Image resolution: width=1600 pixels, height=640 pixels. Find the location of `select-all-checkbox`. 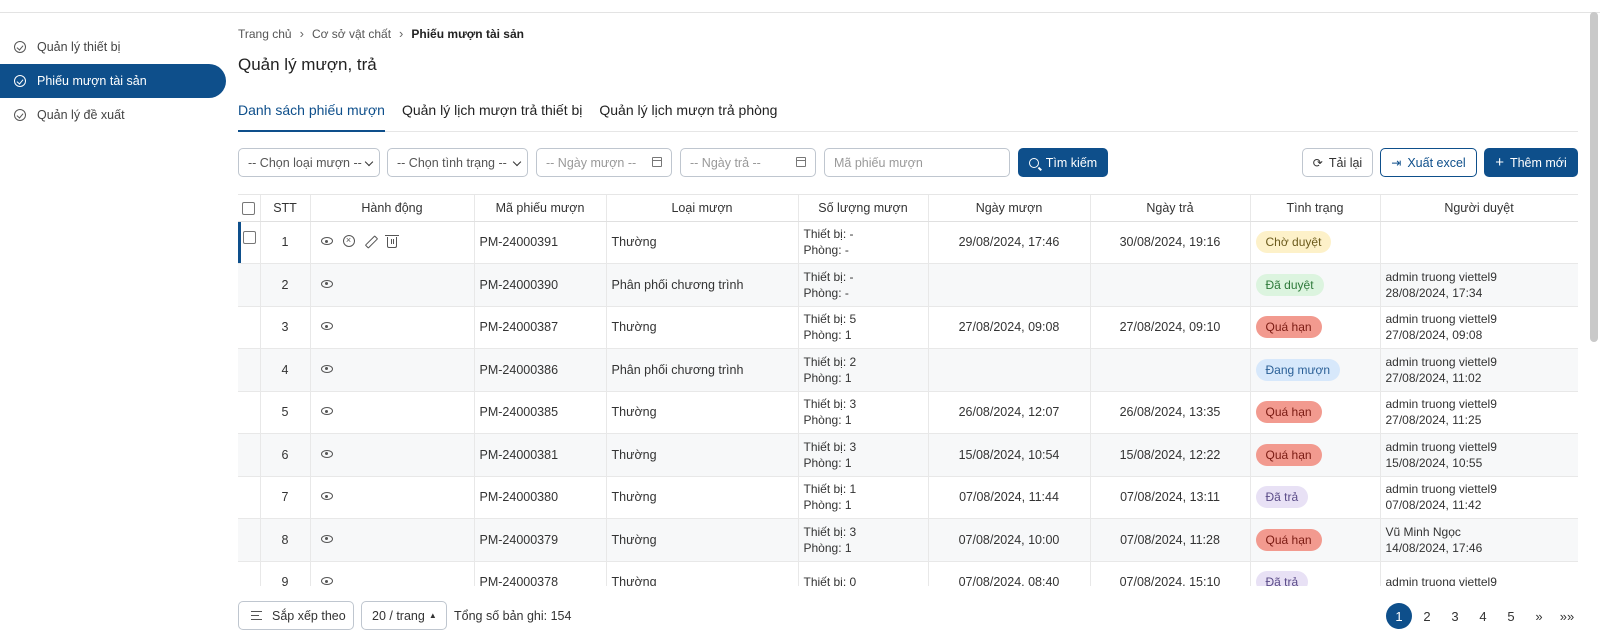

select-all-checkbox is located at coordinates (249, 208).